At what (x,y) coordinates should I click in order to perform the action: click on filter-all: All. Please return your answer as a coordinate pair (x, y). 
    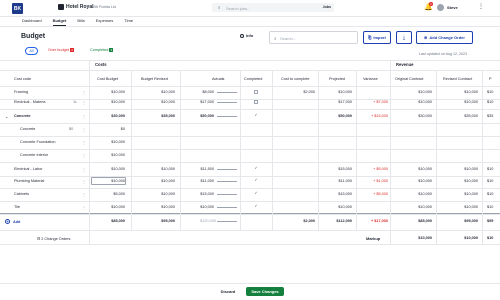
    Looking at the image, I should click on (31, 51).